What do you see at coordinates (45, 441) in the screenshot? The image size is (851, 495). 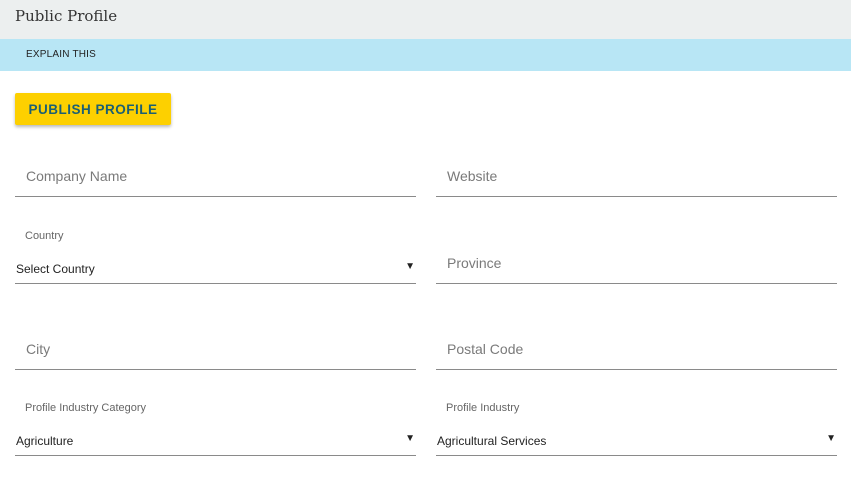 I see `industry-category-selected-value: Agriculture` at bounding box center [45, 441].